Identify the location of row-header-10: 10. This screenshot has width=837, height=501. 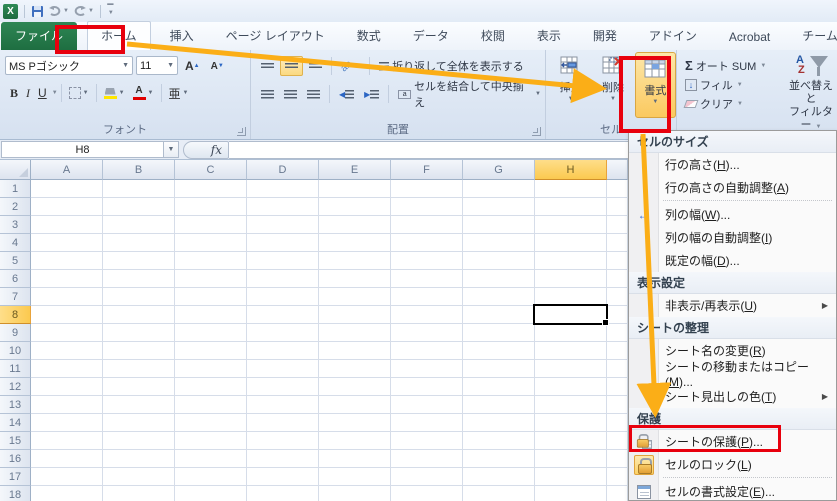
(15, 351).